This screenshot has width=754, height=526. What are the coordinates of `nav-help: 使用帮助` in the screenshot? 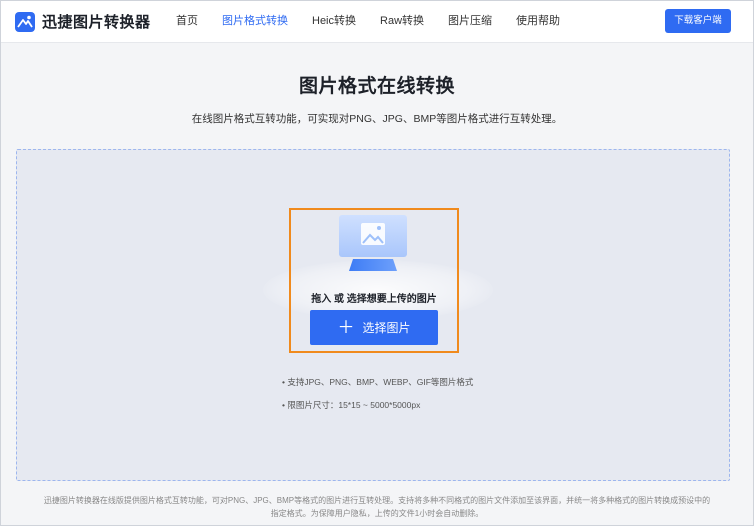 It's located at (538, 22).